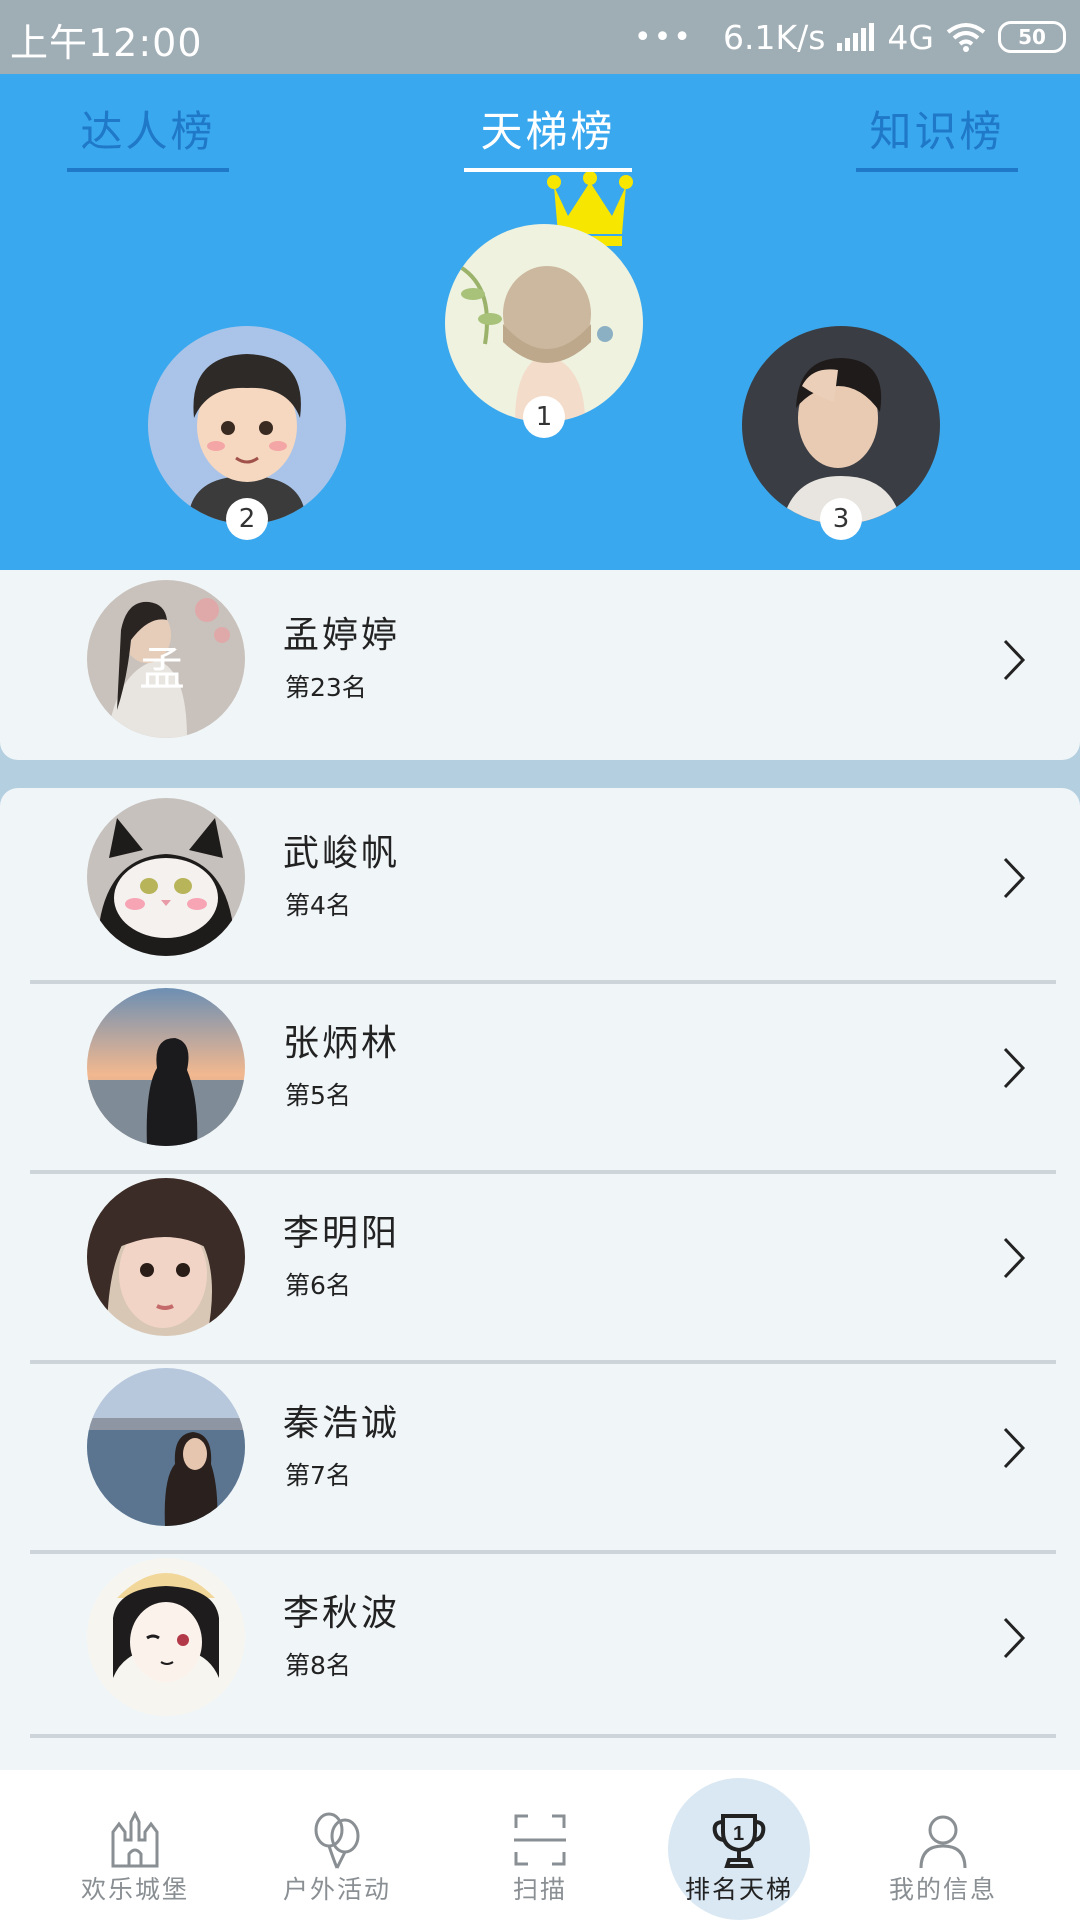 The width and height of the screenshot is (1080, 1920). What do you see at coordinates (318, 1285) in the screenshot?
I see `user-rank: 第6名` at bounding box center [318, 1285].